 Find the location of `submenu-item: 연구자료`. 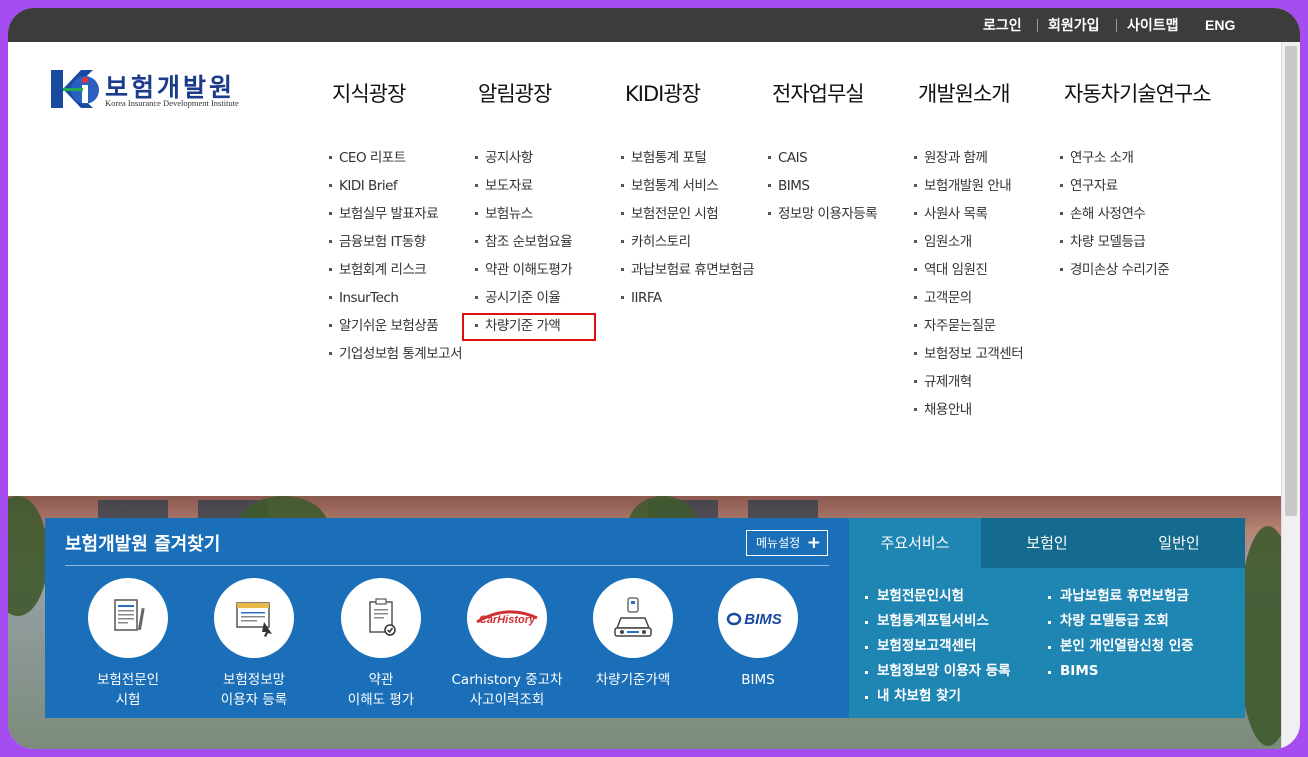

submenu-item: 연구자료 is located at coordinates (1135, 186).